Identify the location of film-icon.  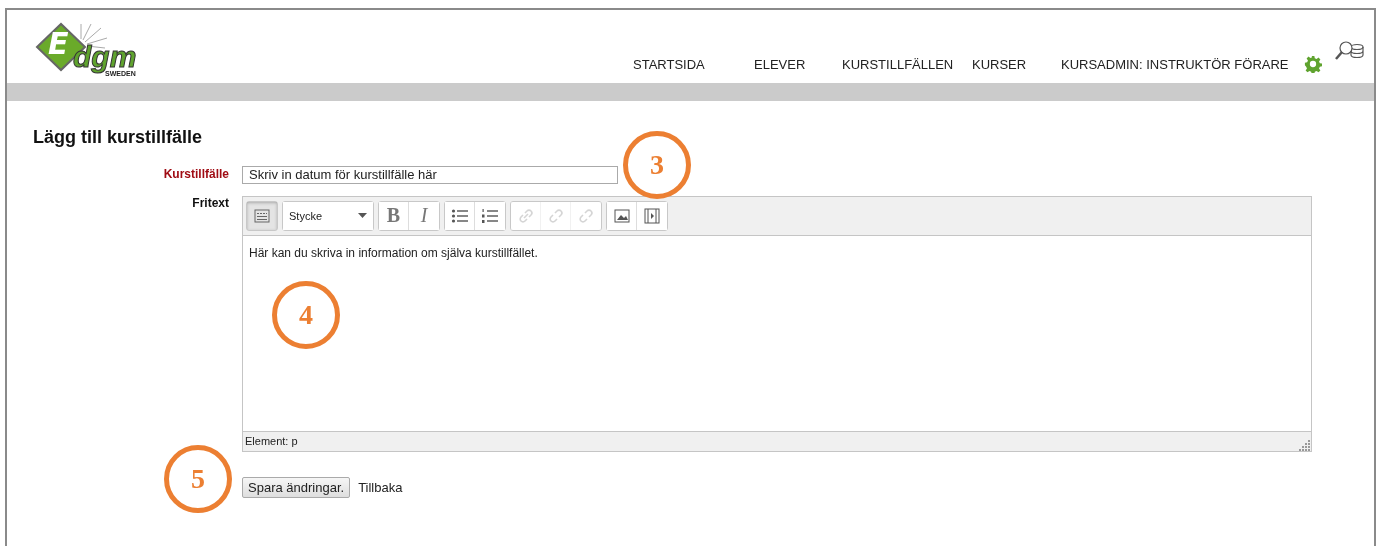
(652, 215).